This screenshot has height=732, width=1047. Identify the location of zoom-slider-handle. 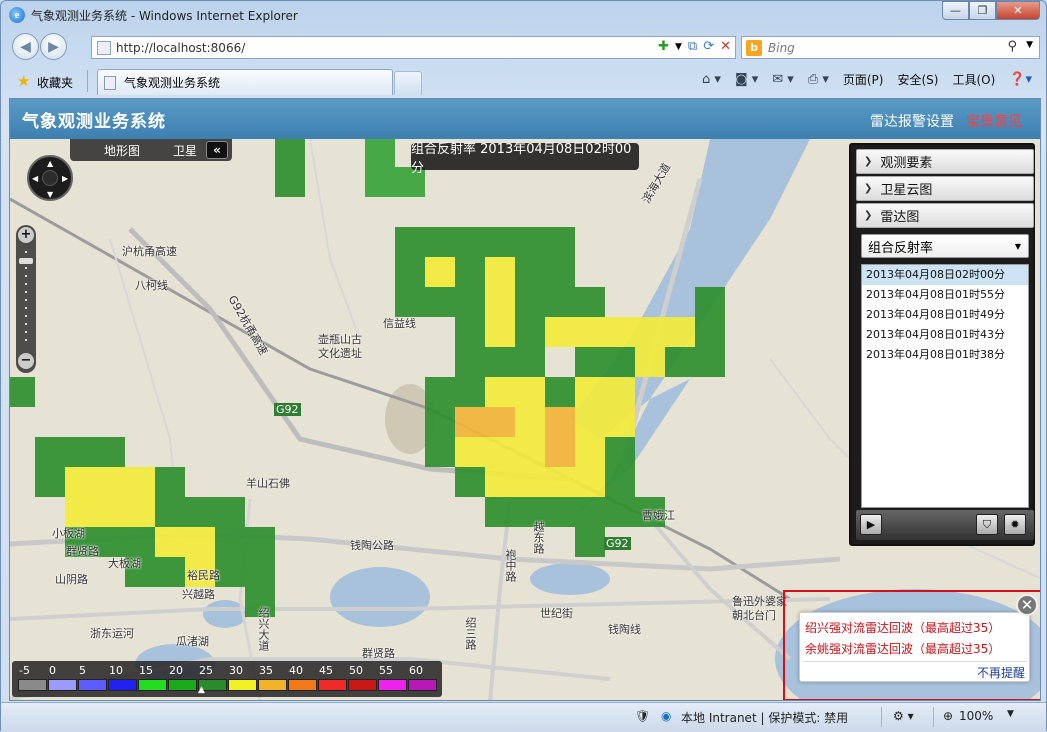
(26, 261).